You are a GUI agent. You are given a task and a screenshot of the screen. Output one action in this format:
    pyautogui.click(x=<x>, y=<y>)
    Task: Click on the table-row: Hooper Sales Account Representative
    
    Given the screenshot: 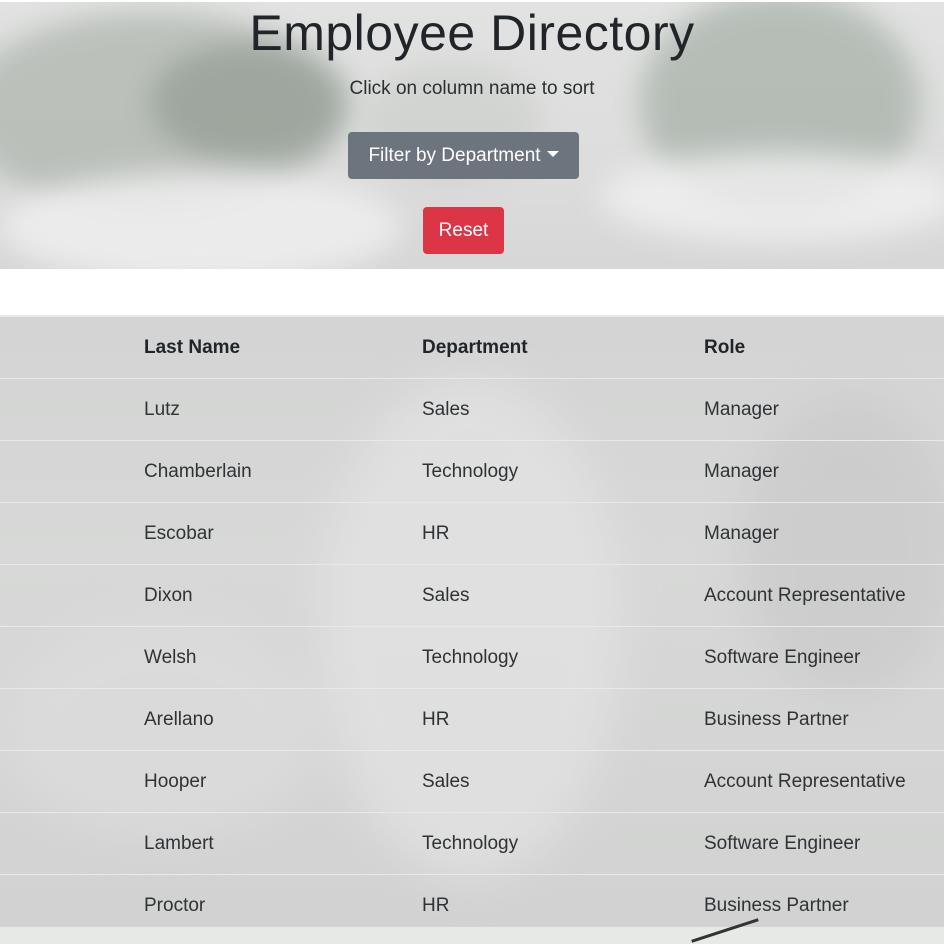 What is the action you would take?
    pyautogui.click(x=472, y=781)
    